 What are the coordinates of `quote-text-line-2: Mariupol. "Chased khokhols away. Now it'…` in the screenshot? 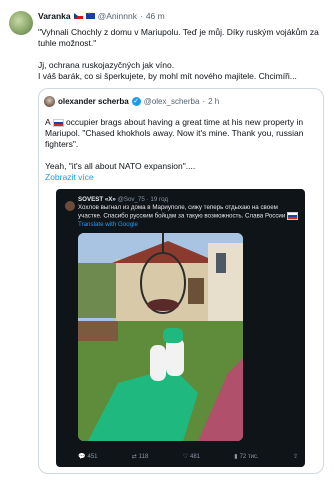 It's located at (174, 133).